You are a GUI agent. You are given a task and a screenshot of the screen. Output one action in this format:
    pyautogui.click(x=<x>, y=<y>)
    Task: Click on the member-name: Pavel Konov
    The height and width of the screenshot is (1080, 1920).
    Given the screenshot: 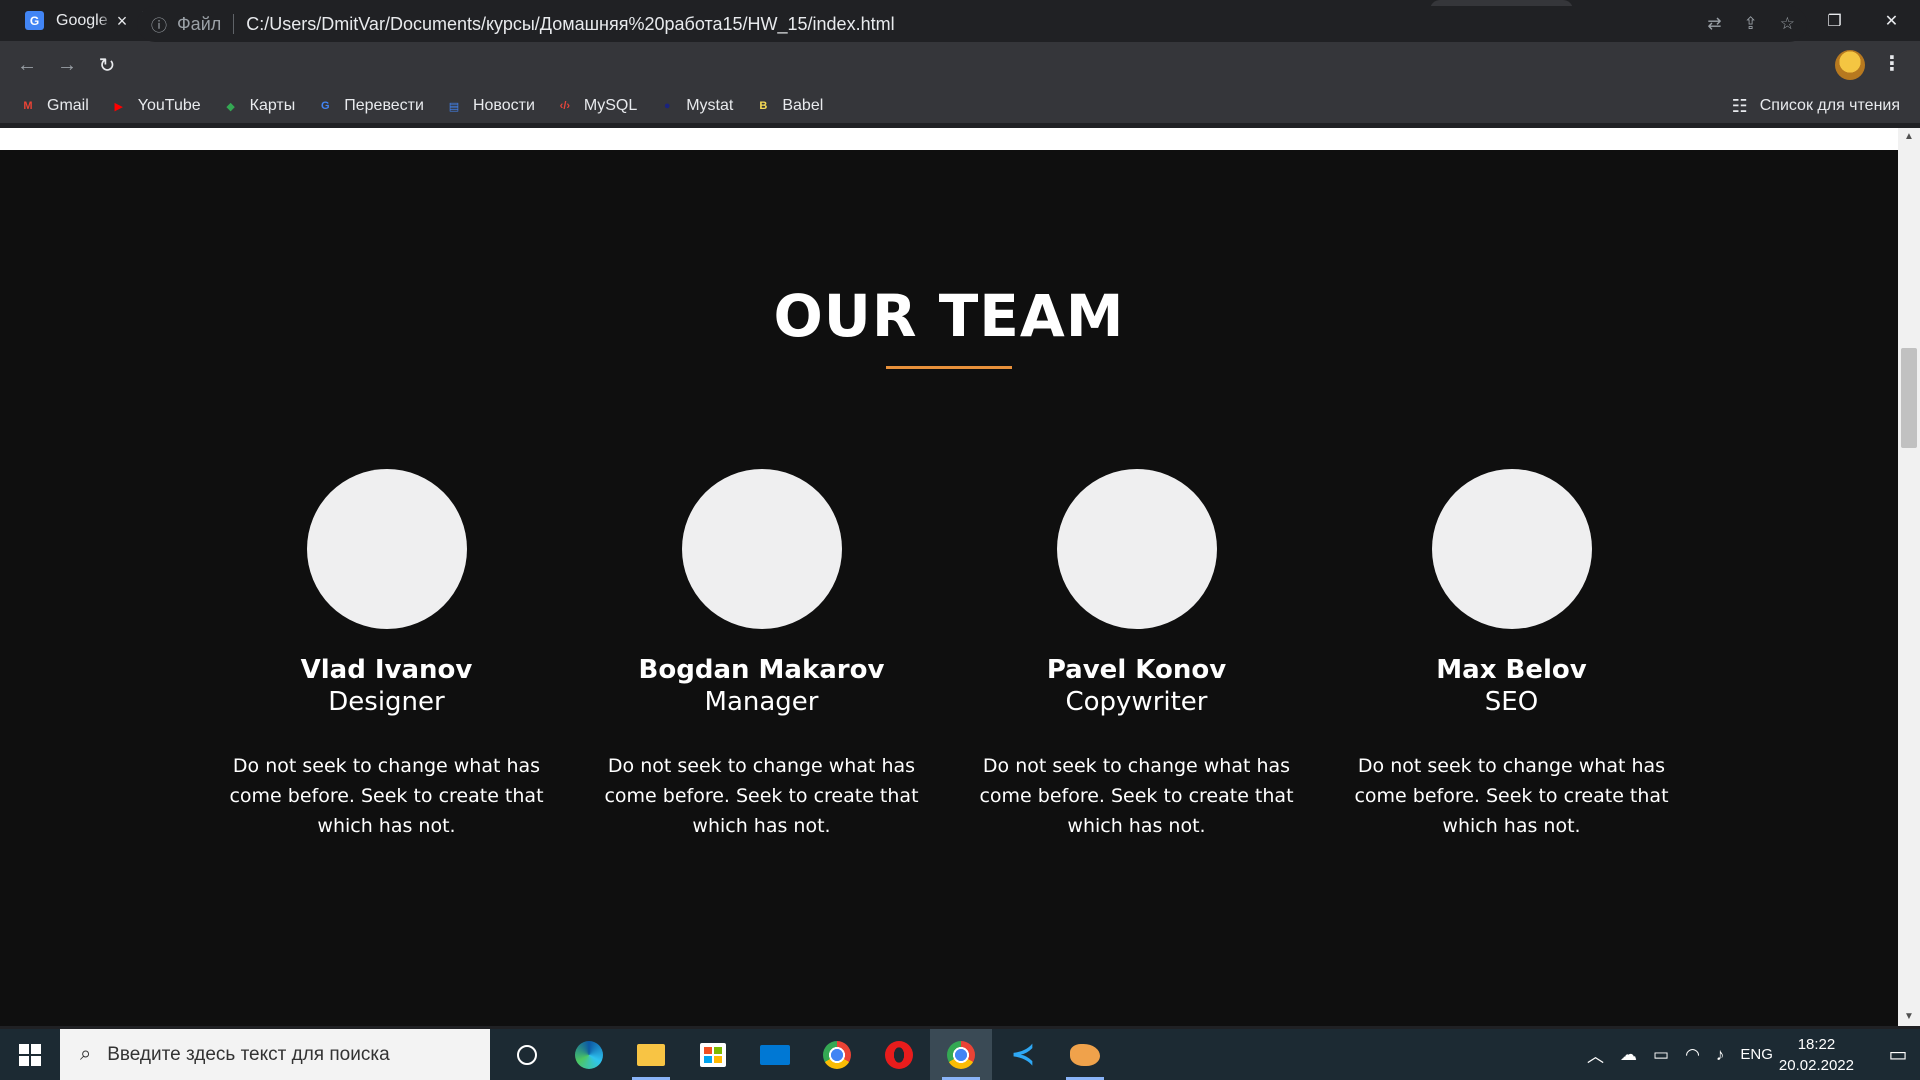 What is the action you would take?
    pyautogui.click(x=1136, y=670)
    